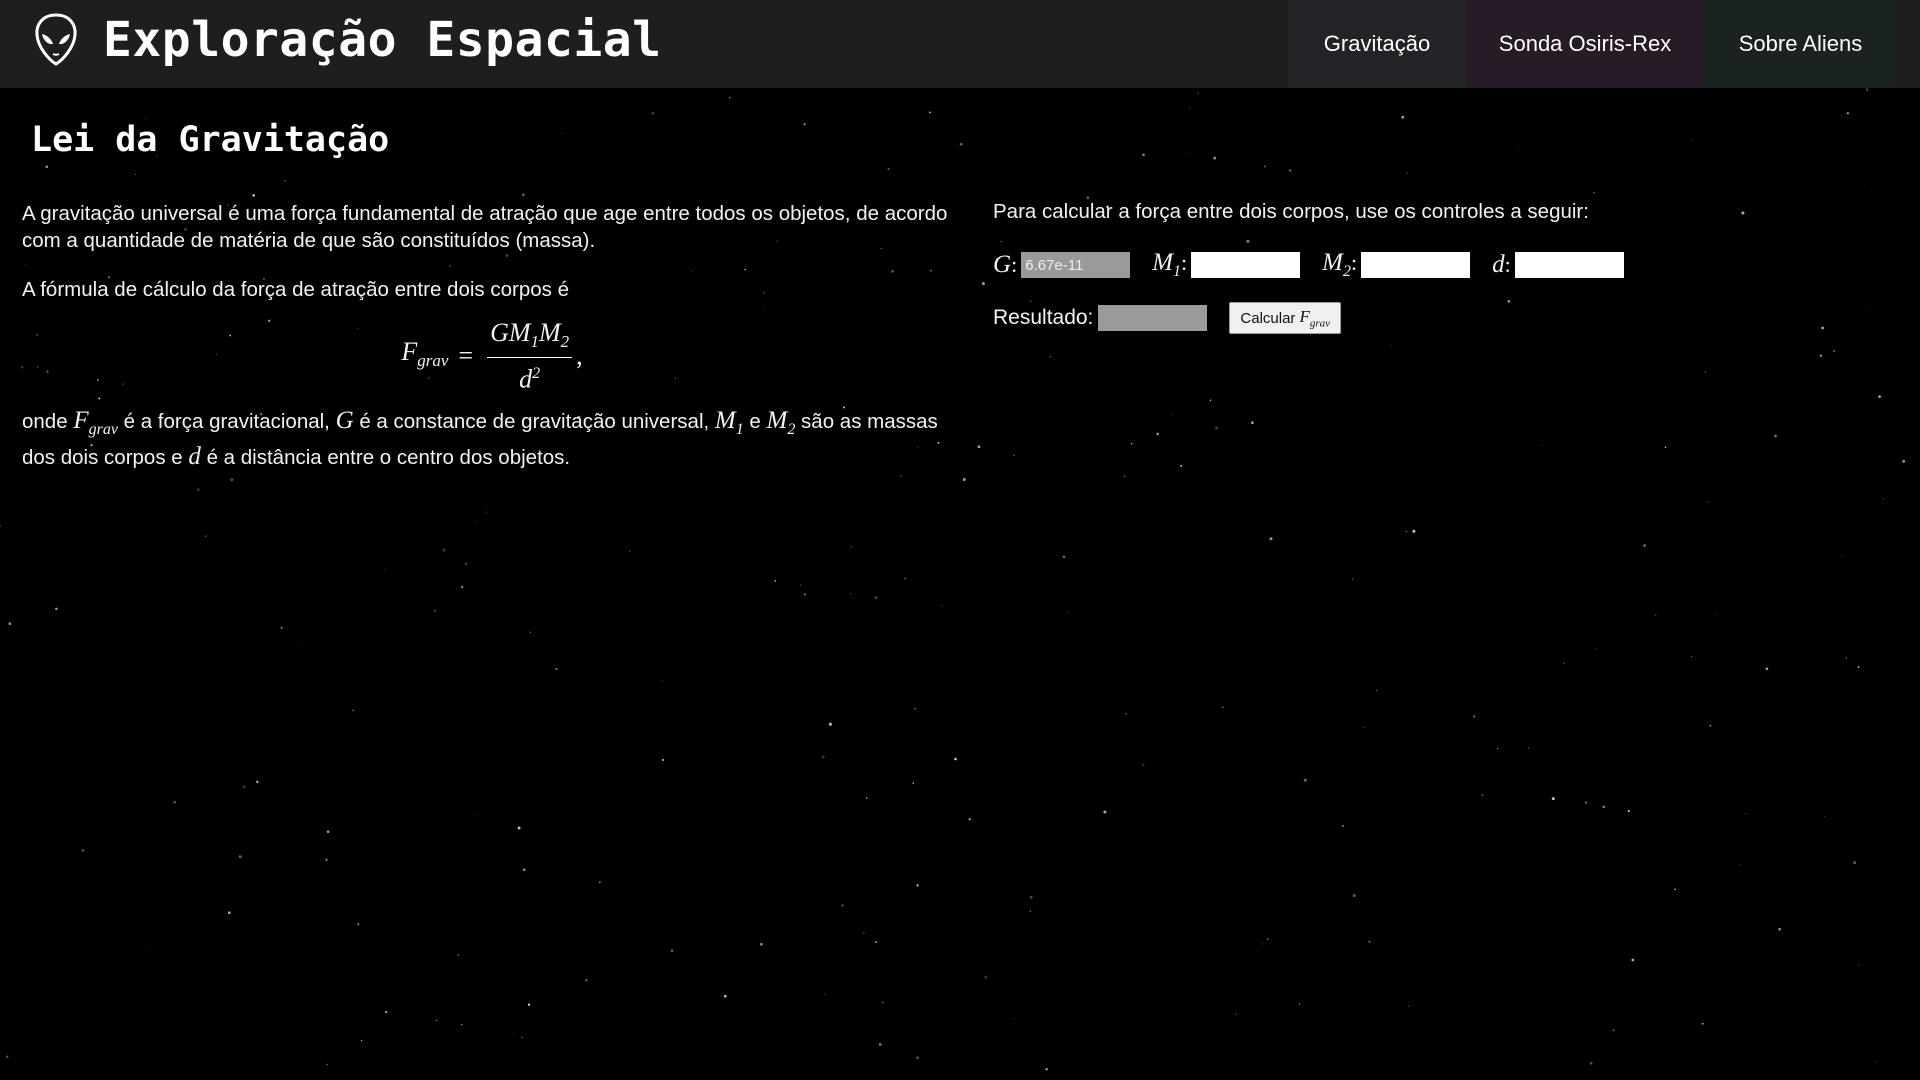 The image size is (1920, 1080). I want to click on formula-fraction: GM1M2 d2, so click(530, 356).